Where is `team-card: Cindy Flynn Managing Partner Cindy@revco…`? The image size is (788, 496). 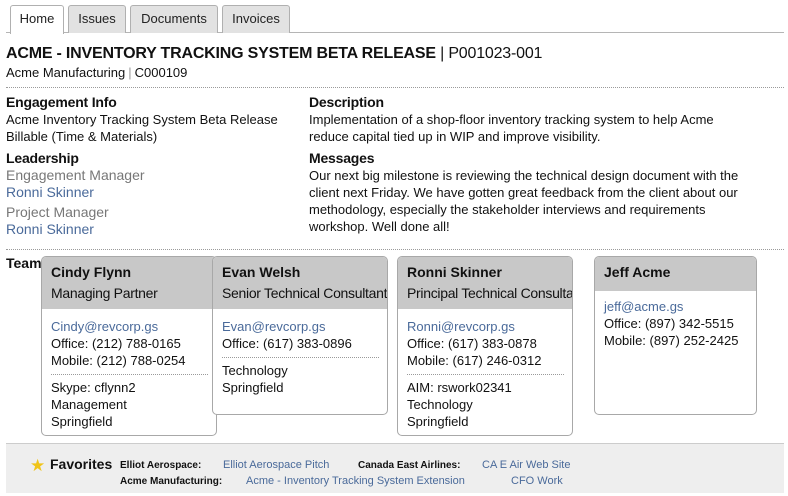 team-card: Cindy Flynn Managing Partner Cindy@revco… is located at coordinates (129, 346).